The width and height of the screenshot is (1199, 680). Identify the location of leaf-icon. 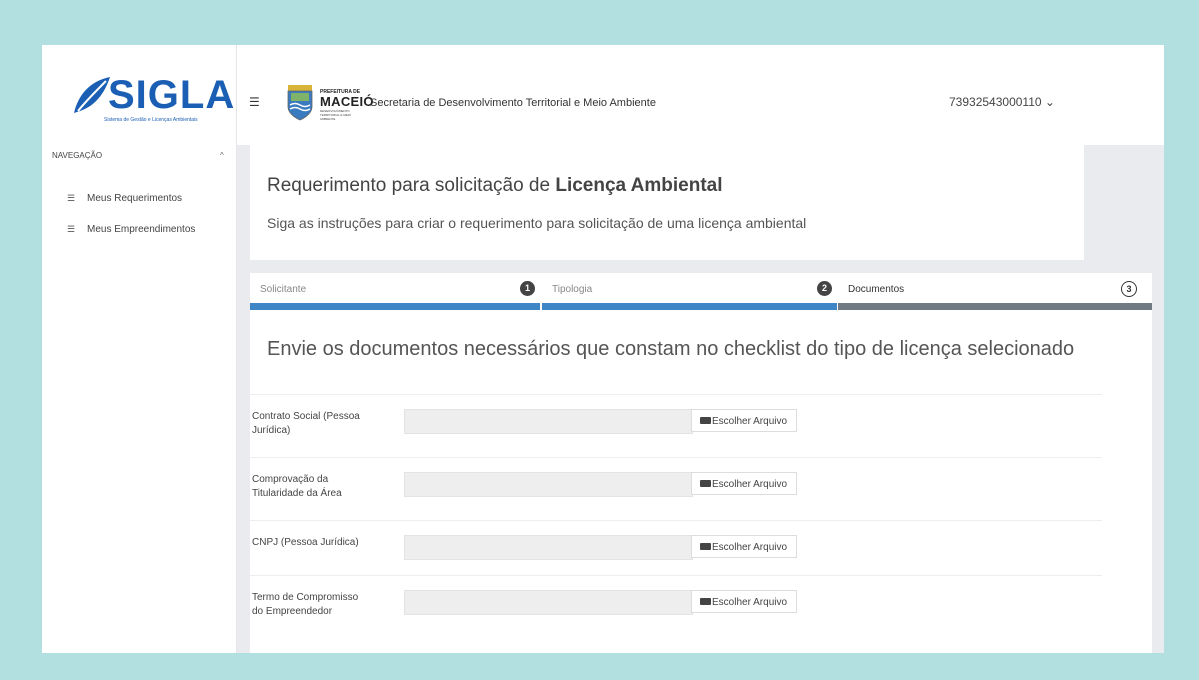
(92, 95).